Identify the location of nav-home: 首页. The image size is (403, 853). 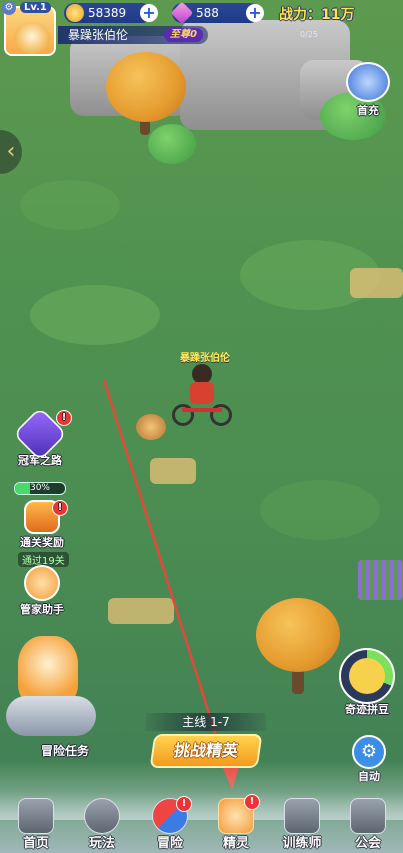
(36, 822).